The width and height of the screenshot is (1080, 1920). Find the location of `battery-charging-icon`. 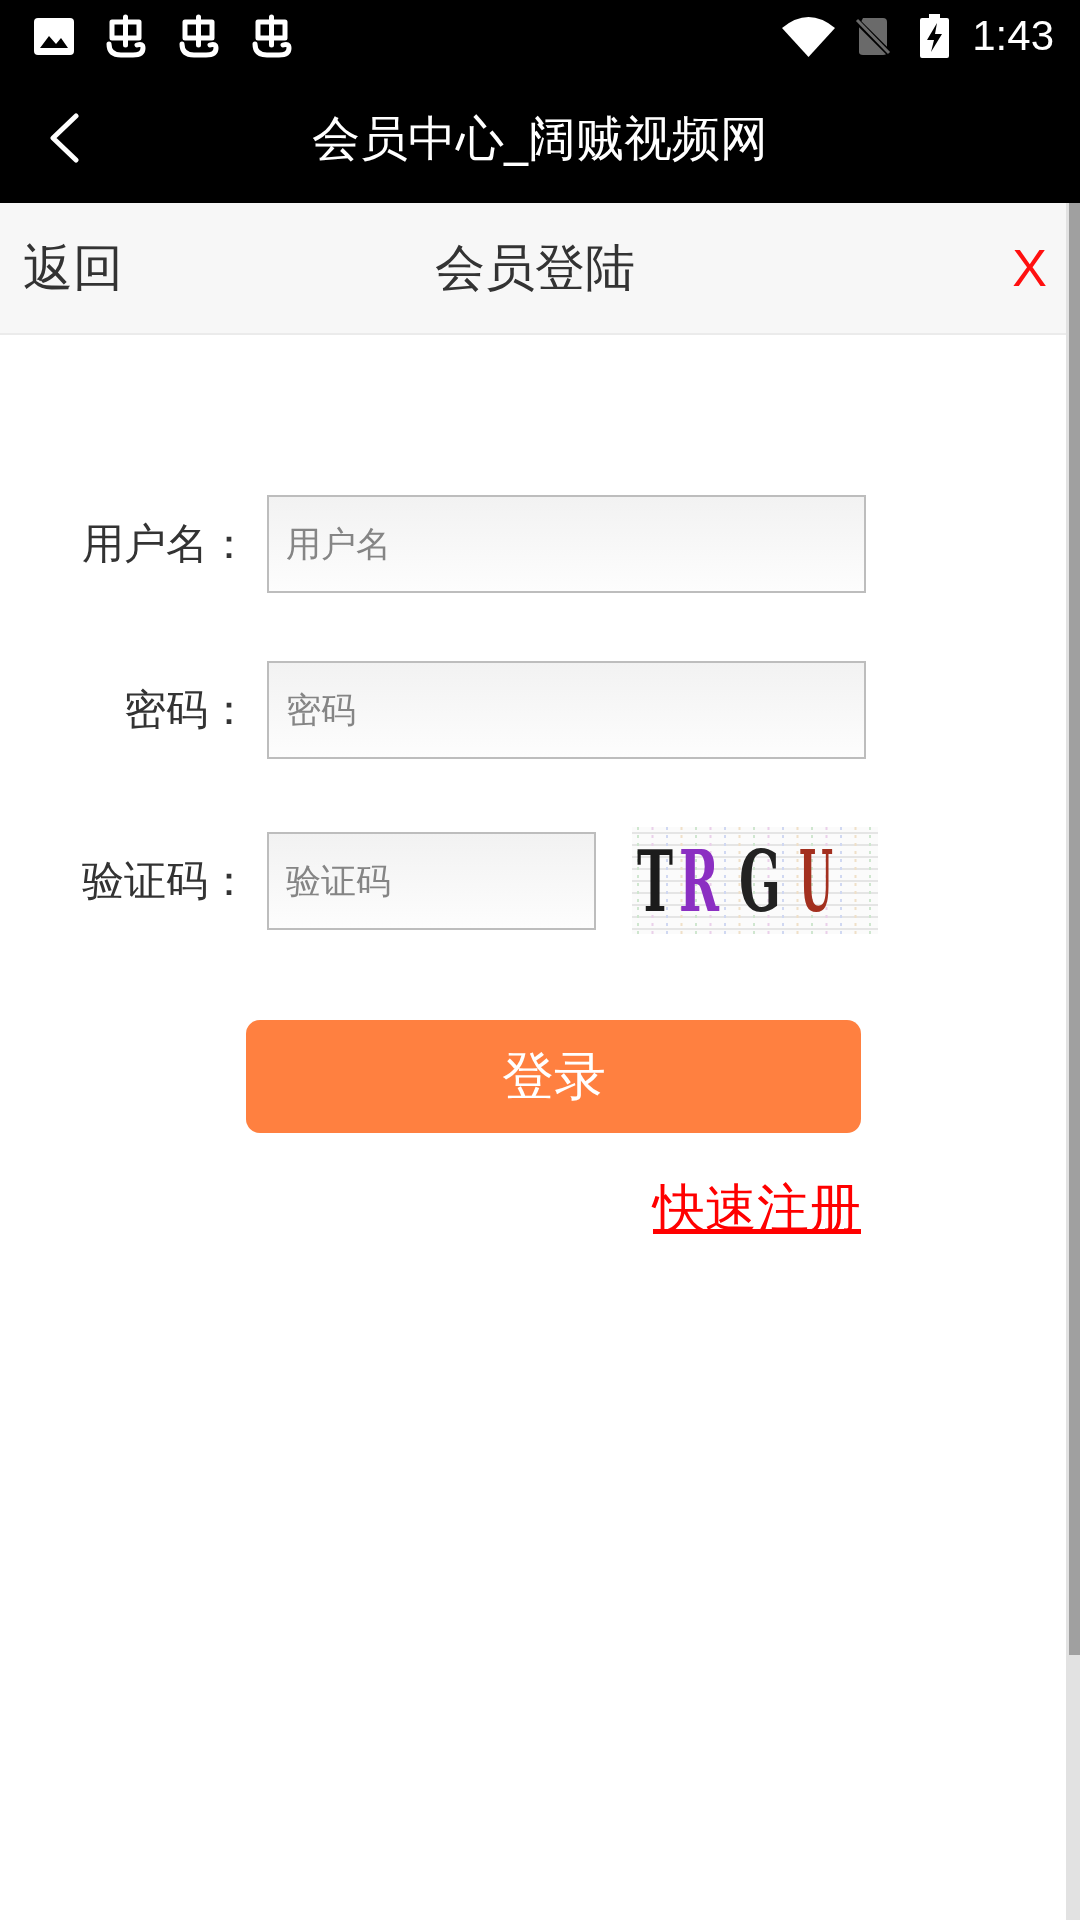

battery-charging-icon is located at coordinates (935, 36).